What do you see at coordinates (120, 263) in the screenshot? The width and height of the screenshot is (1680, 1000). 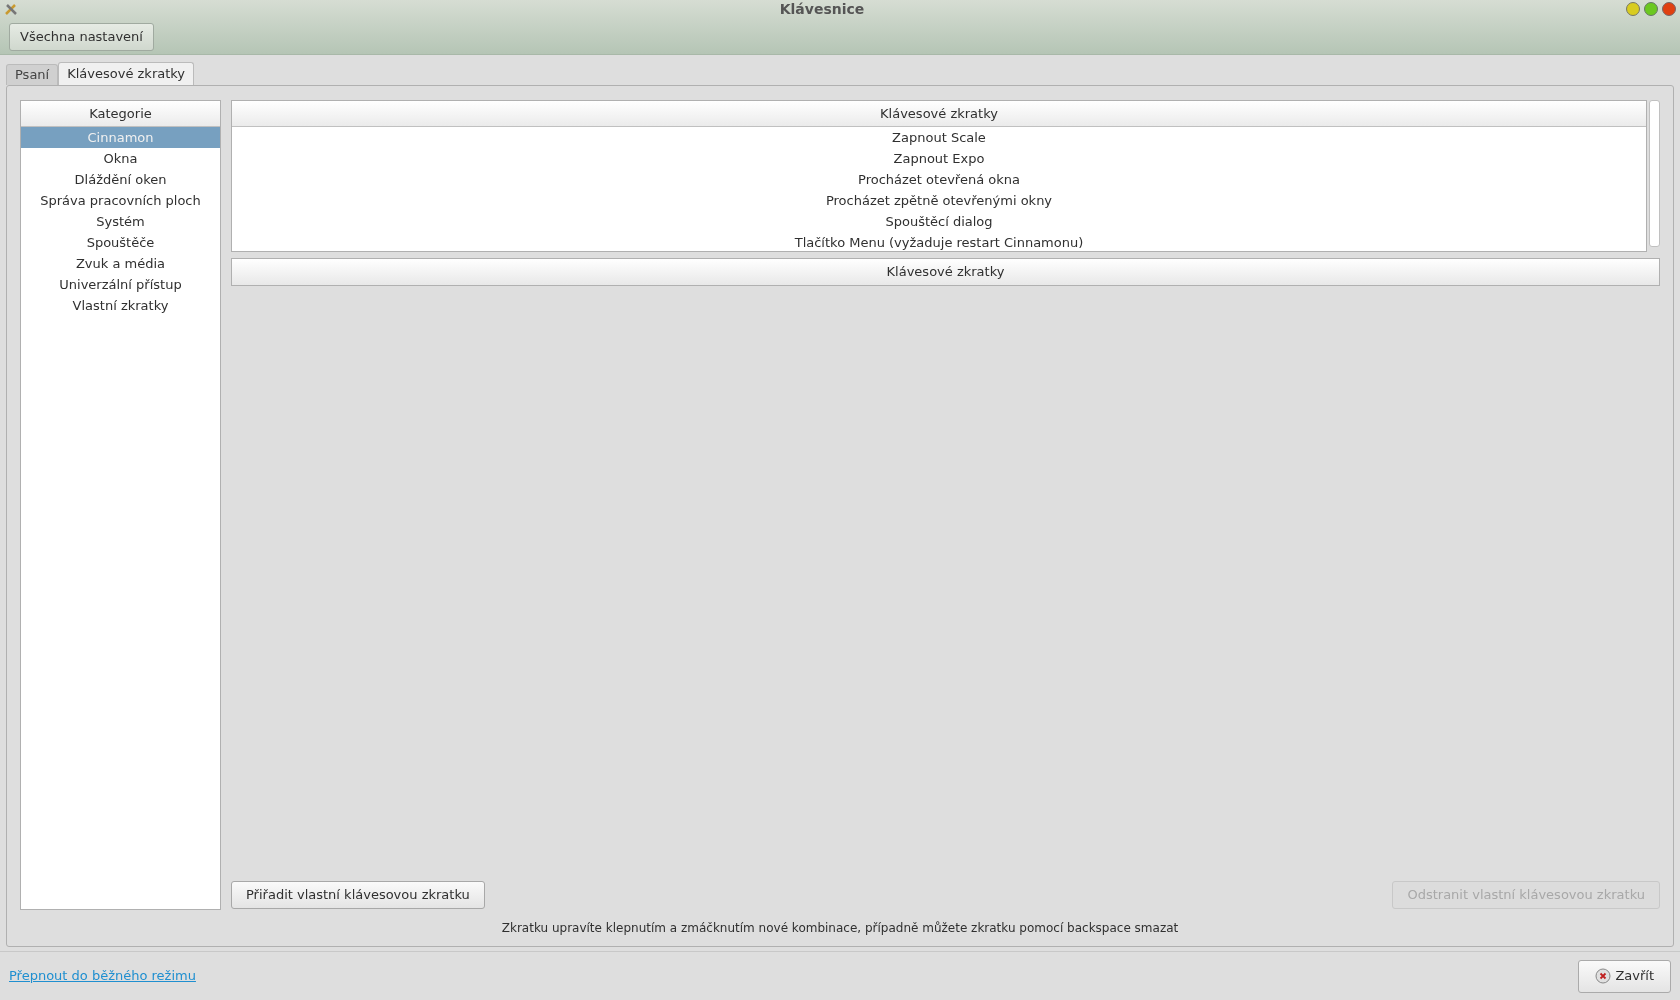 I see `category-item: Zvuk a média` at bounding box center [120, 263].